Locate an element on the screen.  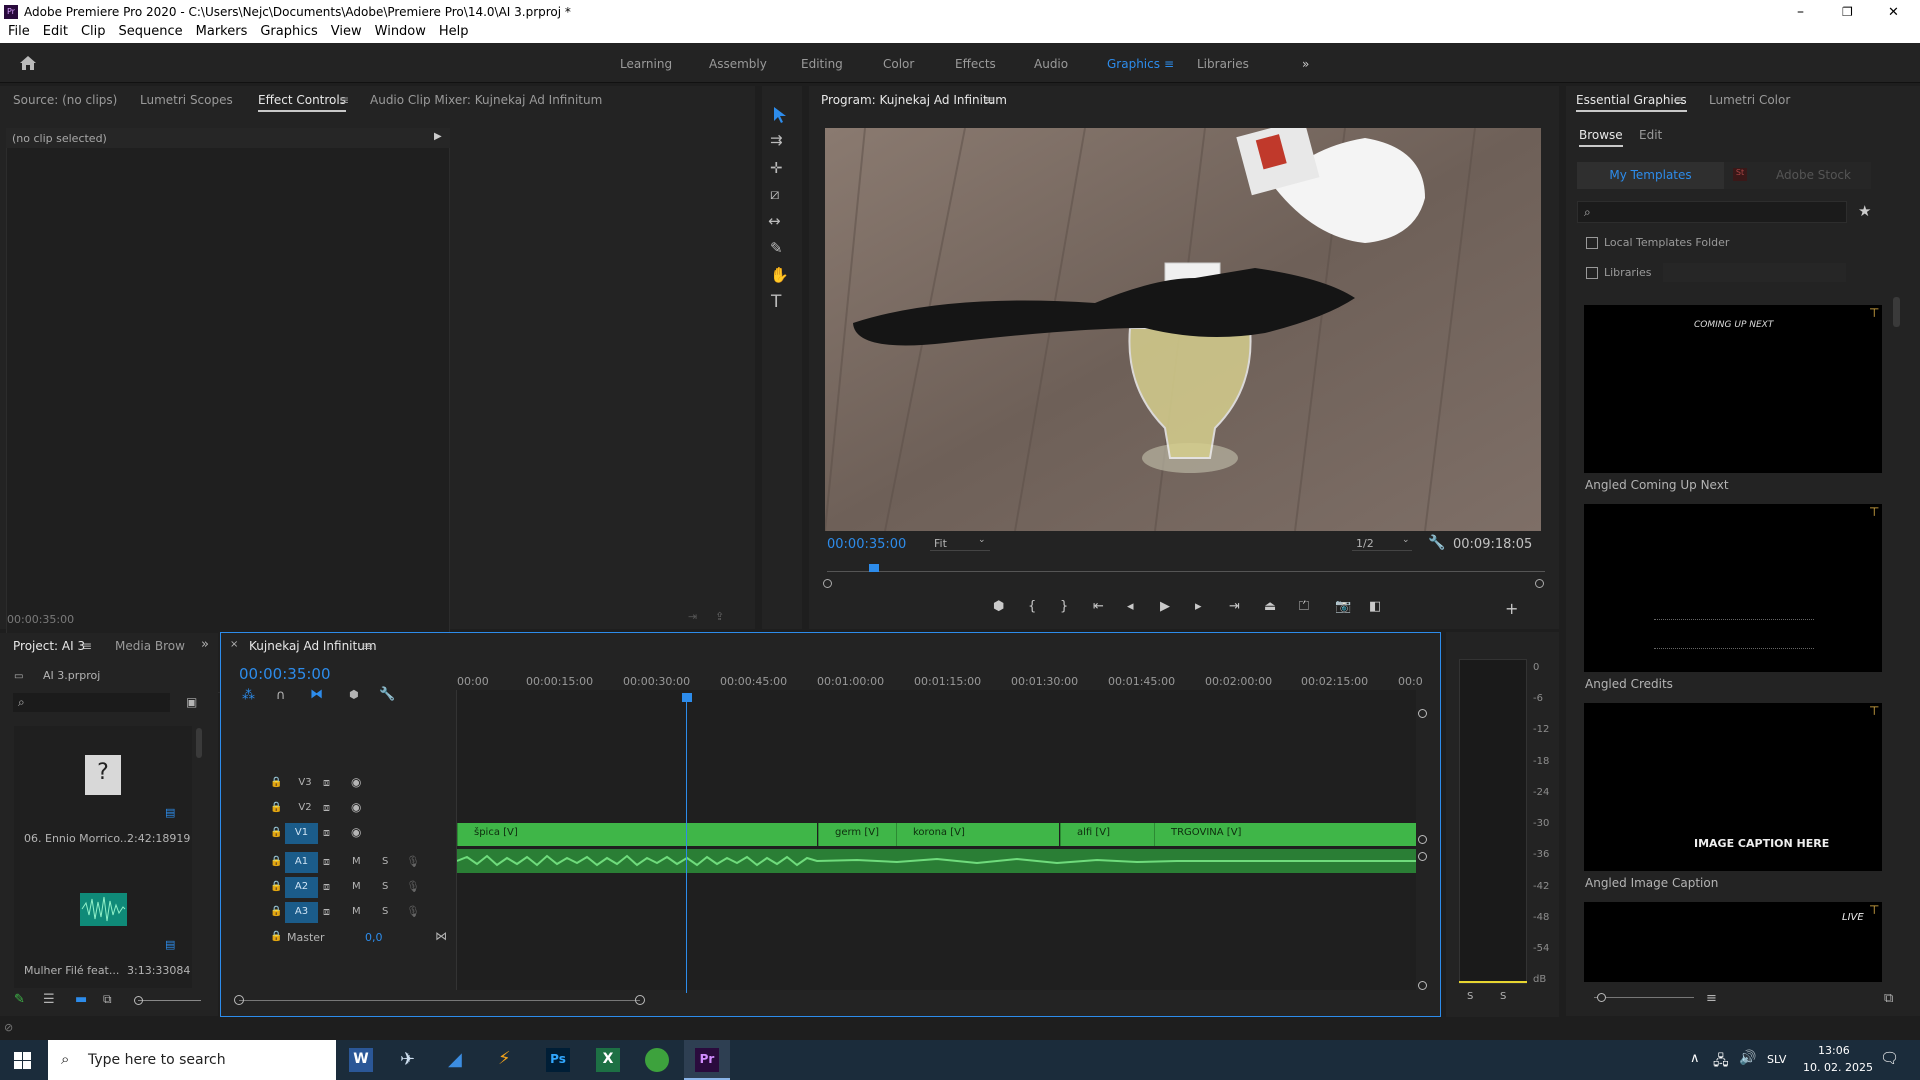
workspace-color: Color is located at coordinates (898, 64).